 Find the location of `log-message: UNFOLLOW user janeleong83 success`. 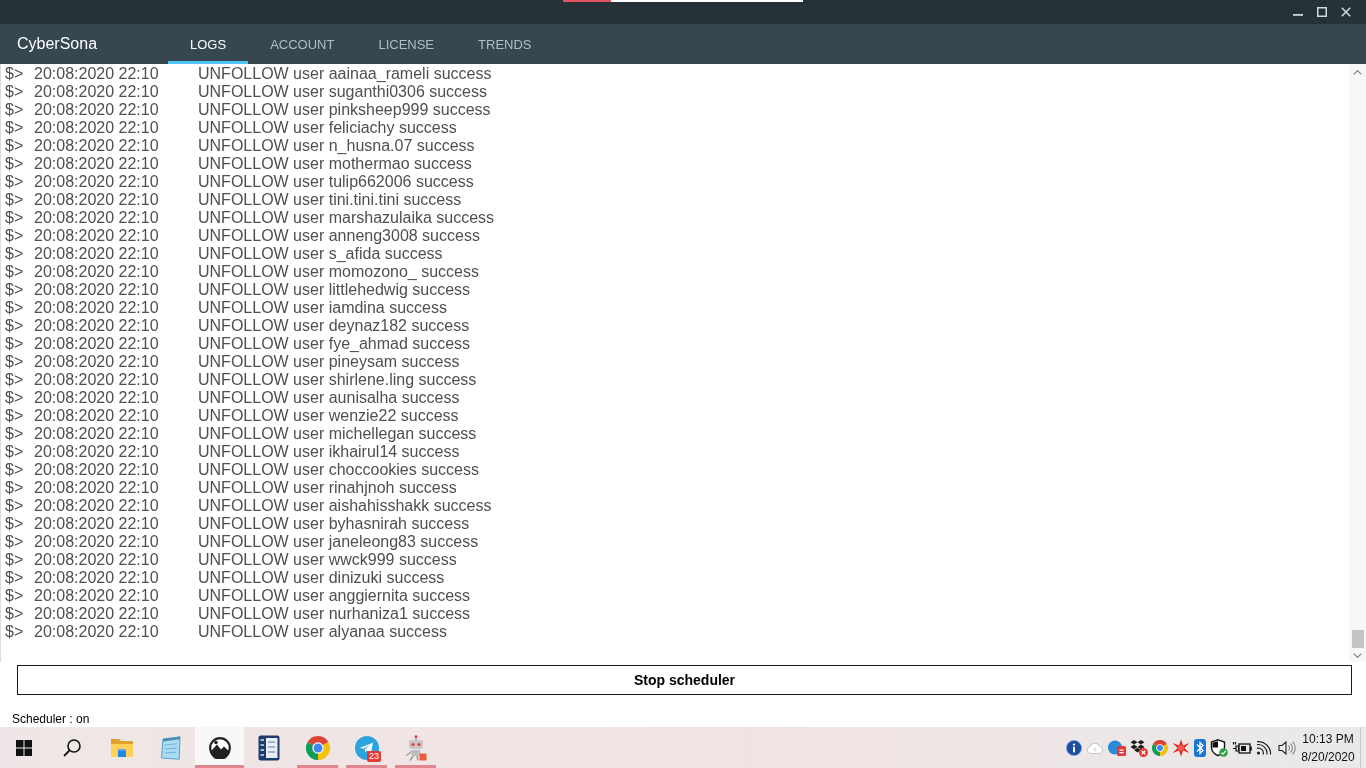

log-message: UNFOLLOW user janeleong83 success is located at coordinates (338, 542).